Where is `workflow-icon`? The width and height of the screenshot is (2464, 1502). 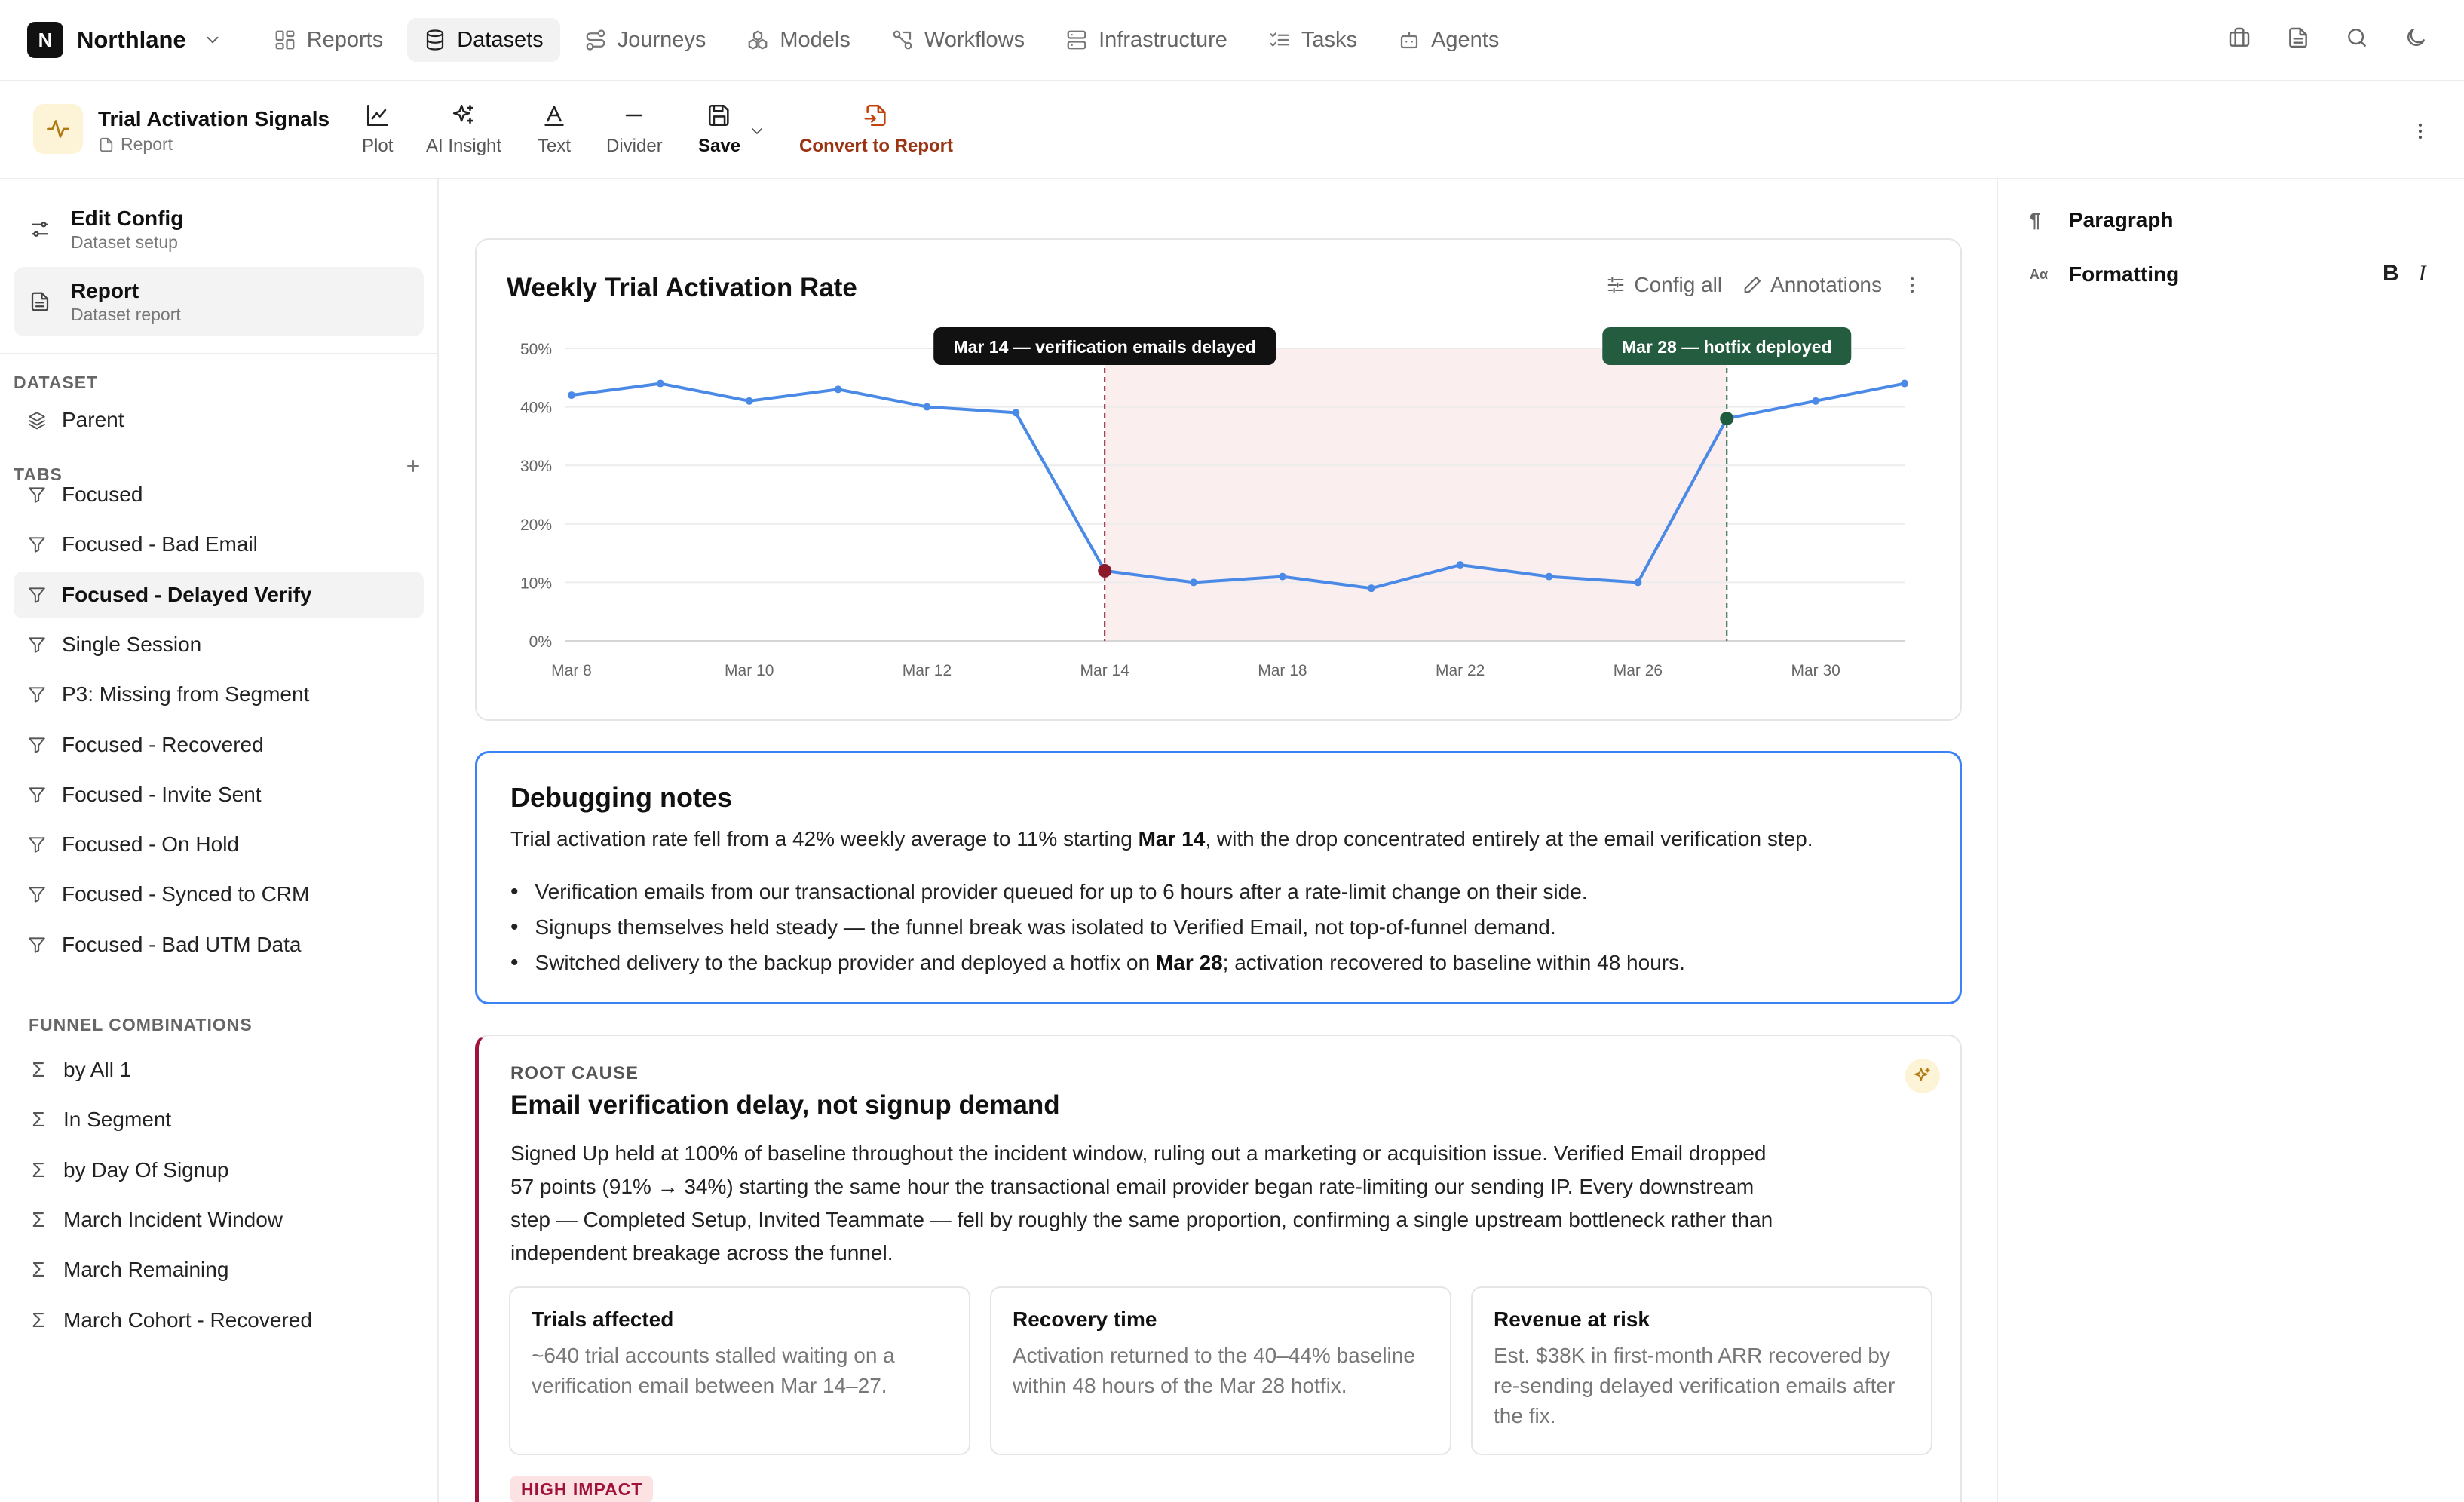 workflow-icon is located at coordinates (903, 40).